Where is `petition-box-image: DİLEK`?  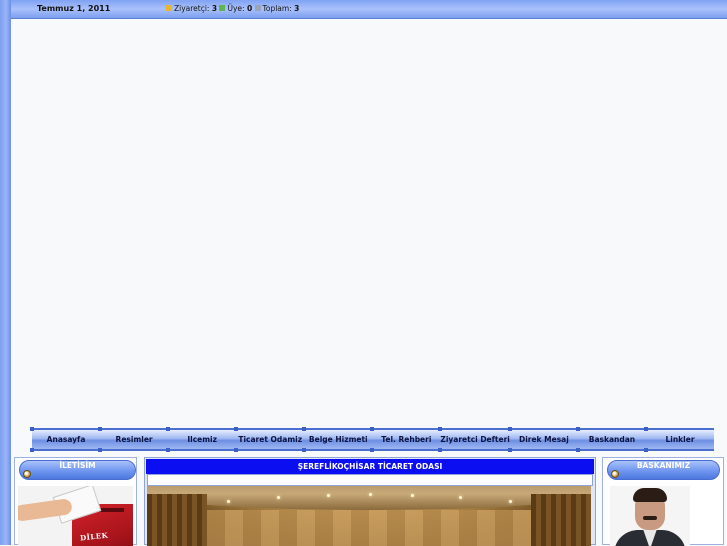 petition-box-image: DİLEK is located at coordinates (75, 516).